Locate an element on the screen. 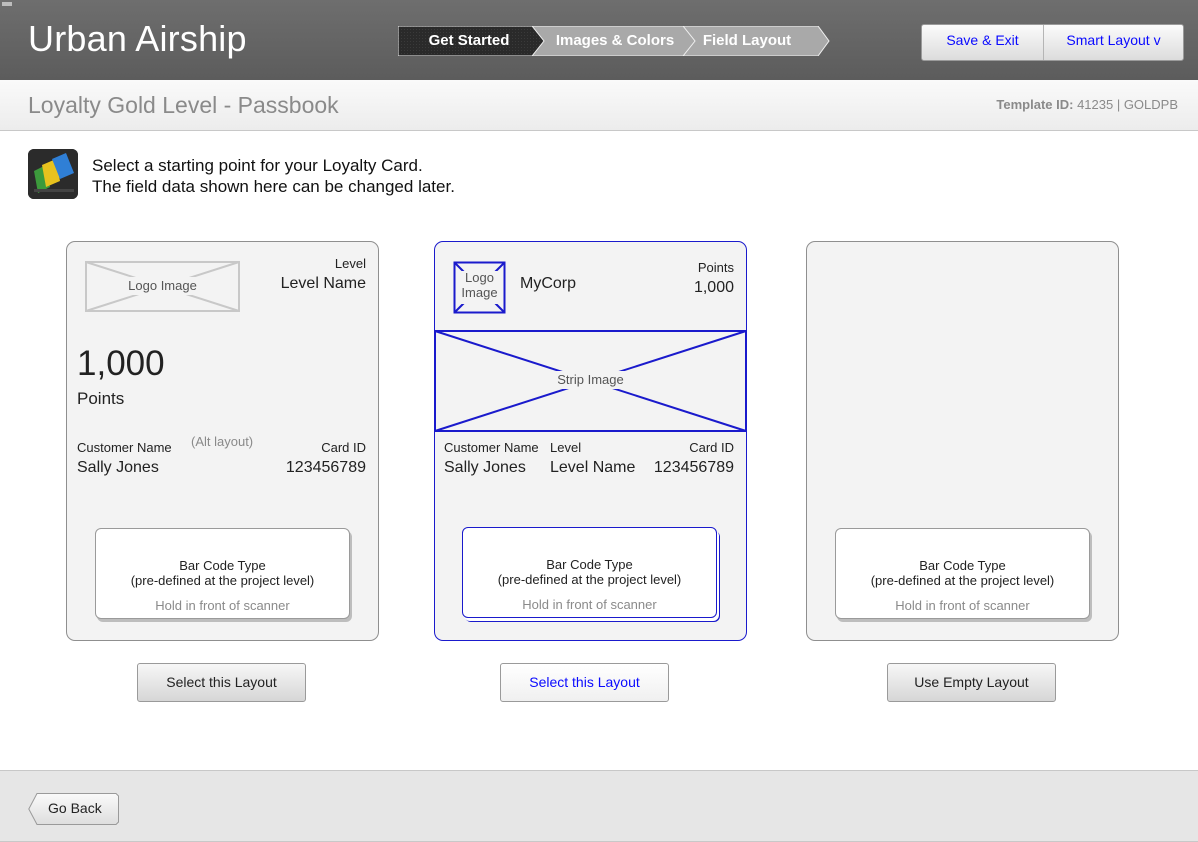 This screenshot has height=842, width=1198. wizard-steps: Get Started Images & Colors Field Layout is located at coordinates (614, 41).